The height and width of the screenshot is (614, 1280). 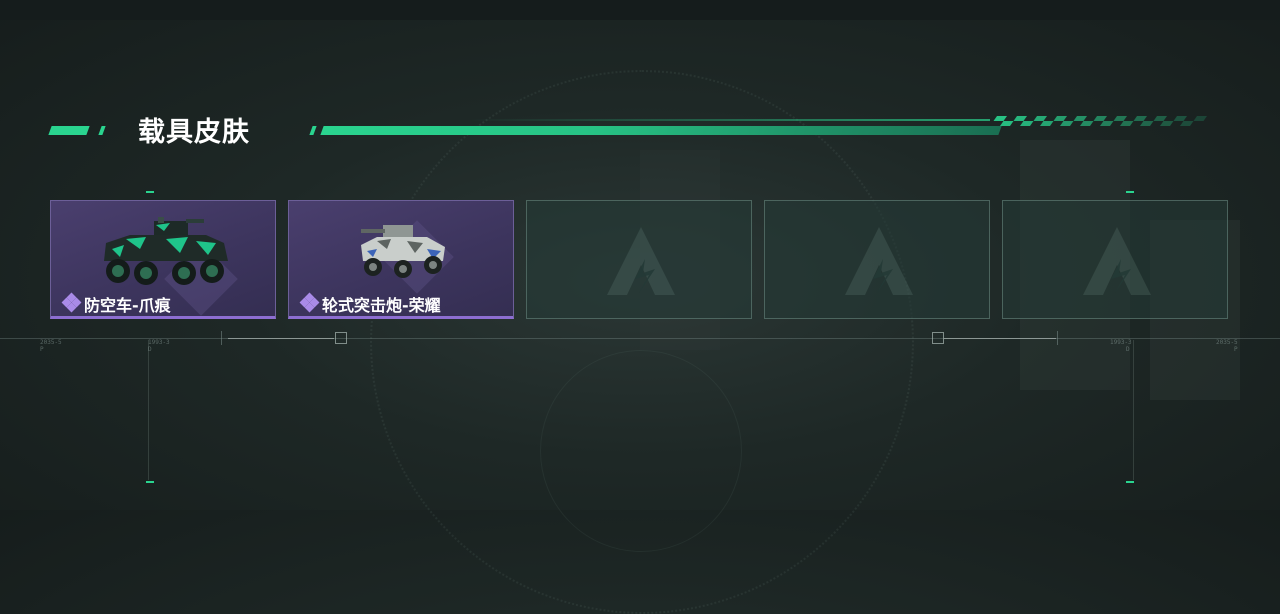 I want to click on header-checker-pattern, so click(x=1095, y=126).